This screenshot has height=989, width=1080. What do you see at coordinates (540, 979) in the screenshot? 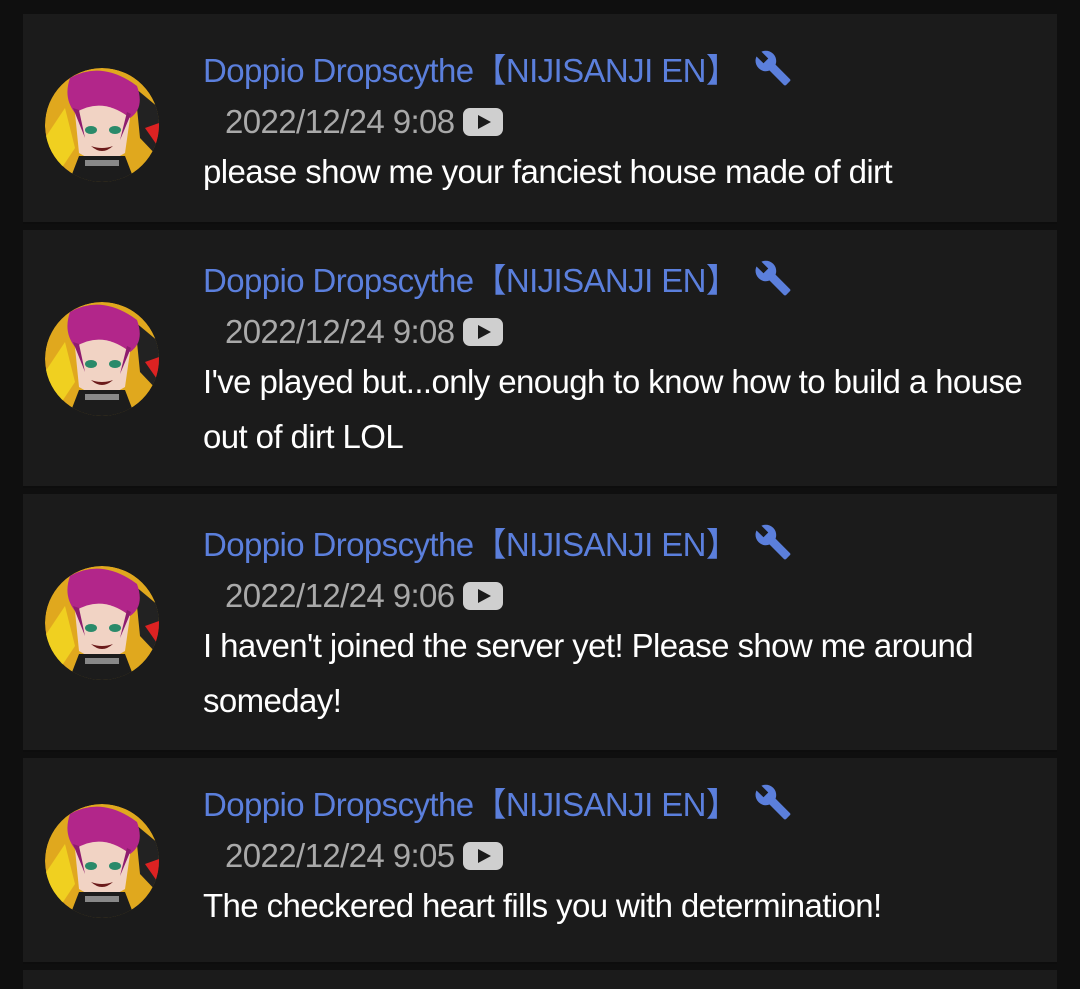
I see `comment-card` at bounding box center [540, 979].